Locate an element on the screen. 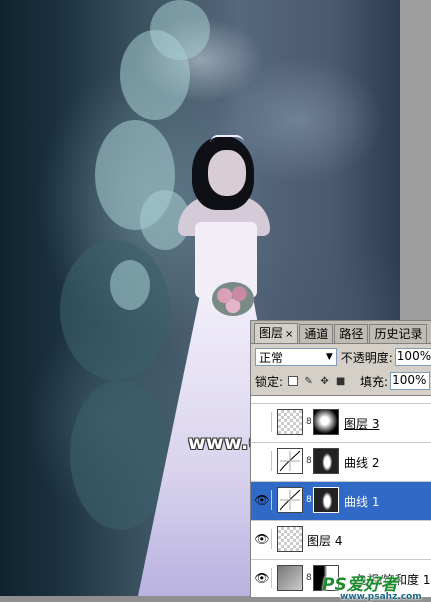 This screenshot has height=602, width=431. layer-name: 图层 4 is located at coordinates (325, 541).